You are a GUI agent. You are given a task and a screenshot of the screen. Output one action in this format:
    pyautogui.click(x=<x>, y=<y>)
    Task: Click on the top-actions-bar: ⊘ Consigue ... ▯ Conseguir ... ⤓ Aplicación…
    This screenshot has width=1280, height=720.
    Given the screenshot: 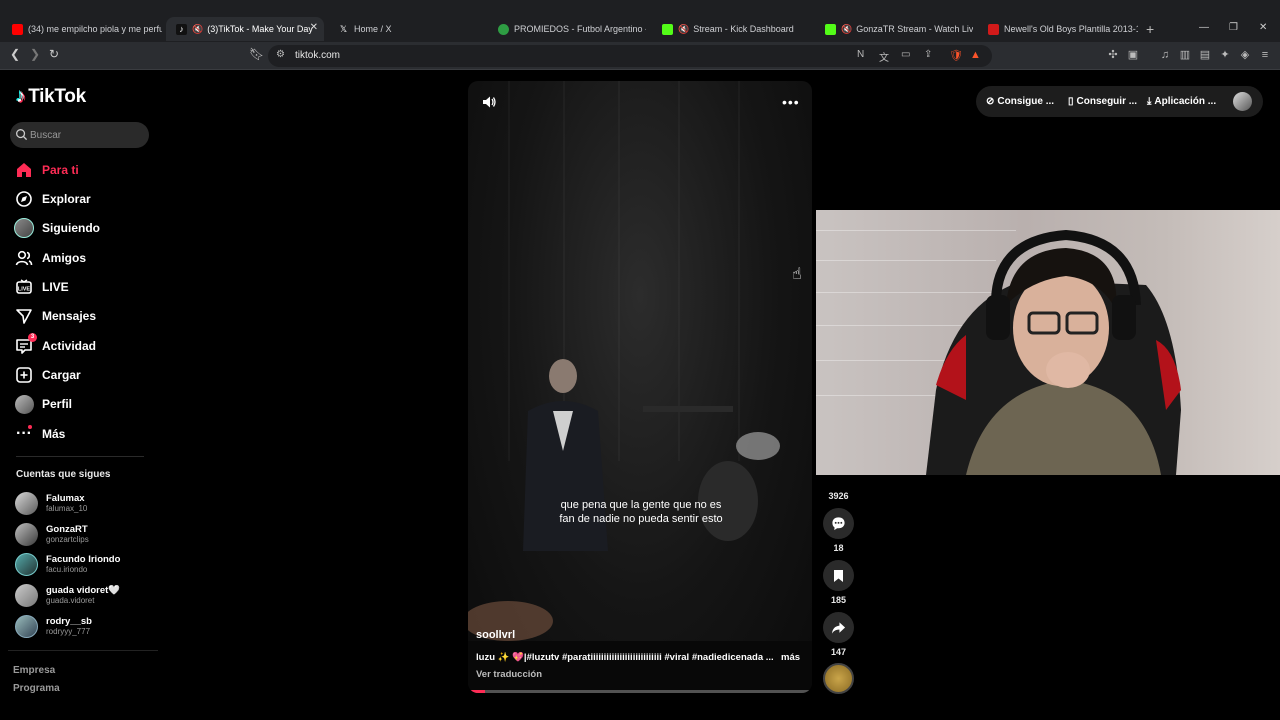 What is the action you would take?
    pyautogui.click(x=1119, y=101)
    